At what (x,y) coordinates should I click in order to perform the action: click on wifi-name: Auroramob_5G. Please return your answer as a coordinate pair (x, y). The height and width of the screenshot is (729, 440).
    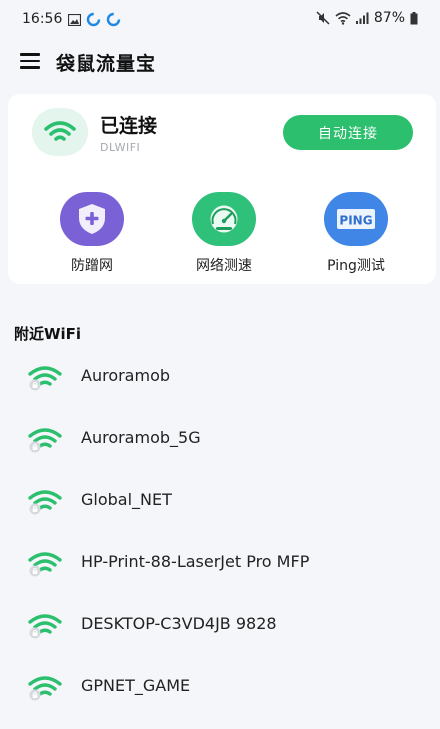
    Looking at the image, I should click on (141, 437).